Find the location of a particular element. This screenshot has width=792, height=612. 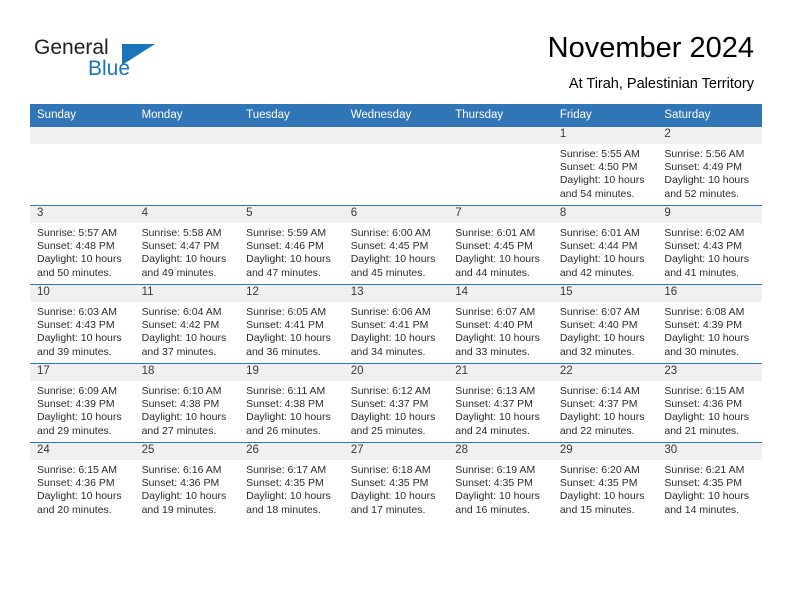

general-blue-logo: General Blue is located at coordinates (99, 60).